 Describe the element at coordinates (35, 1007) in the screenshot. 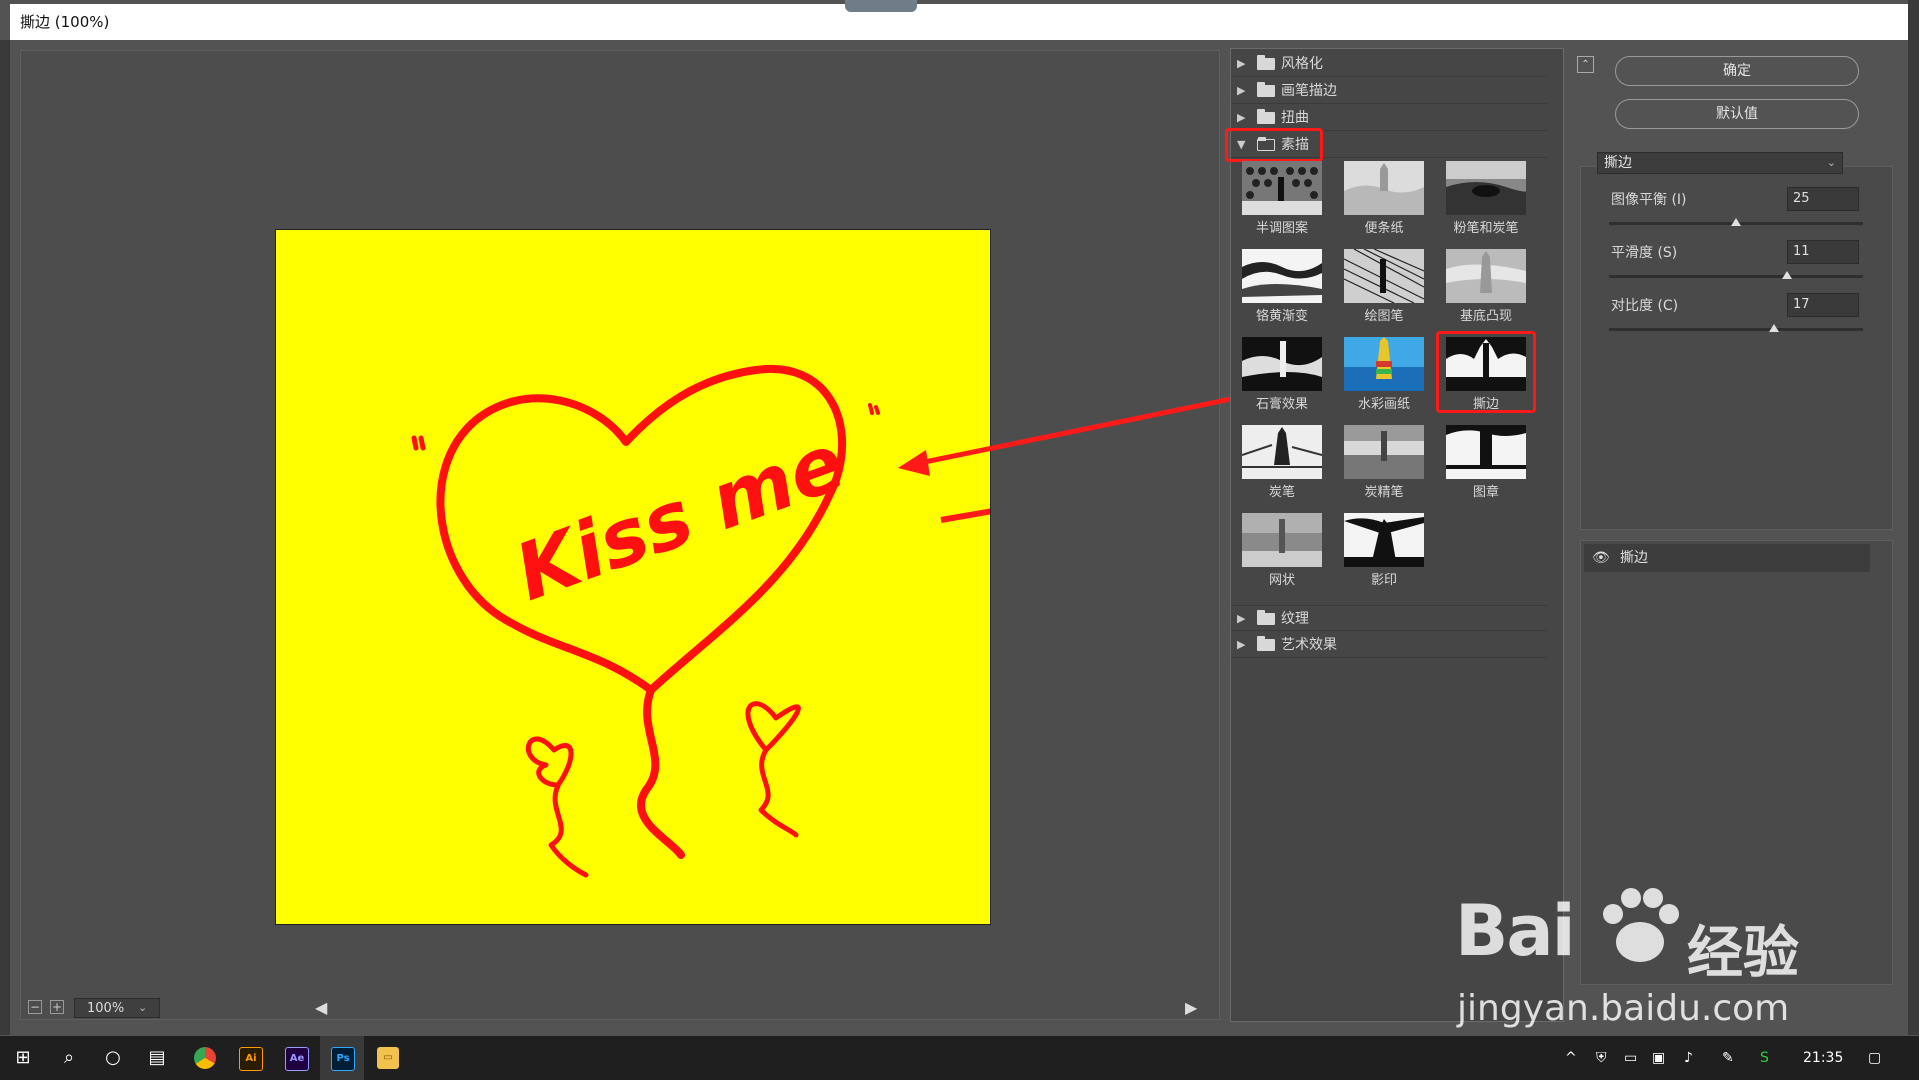

I see `zoom-out-button: −` at that location.